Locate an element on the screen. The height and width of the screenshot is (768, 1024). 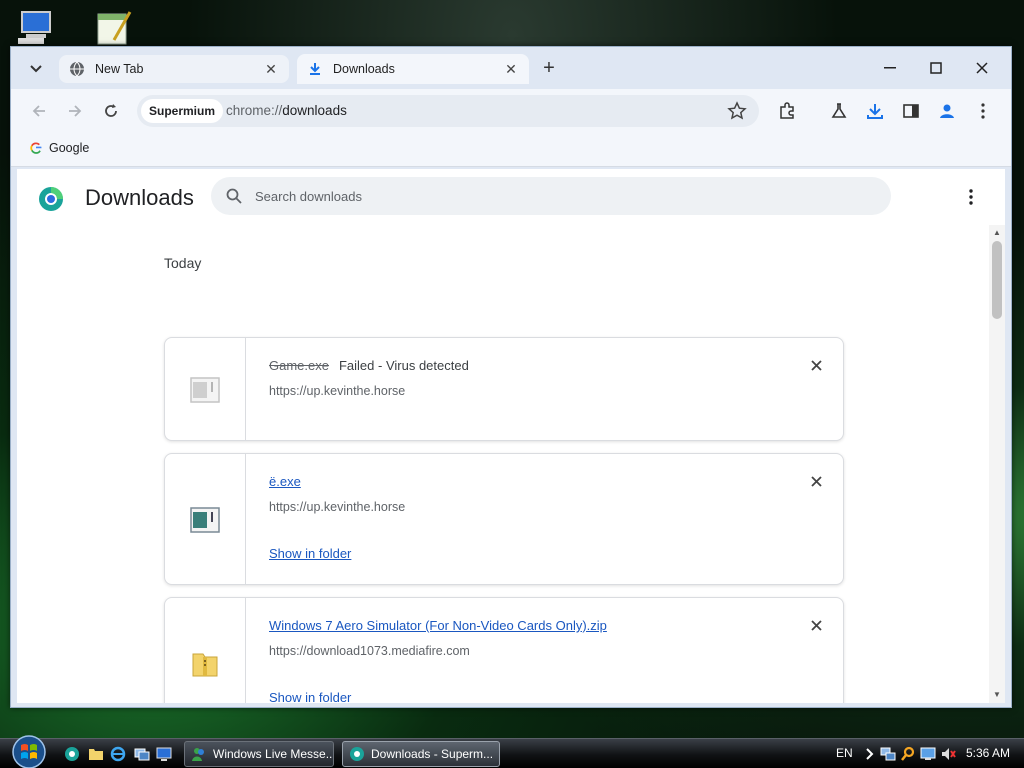
supermium-logo-icon is located at coordinates (51, 199).